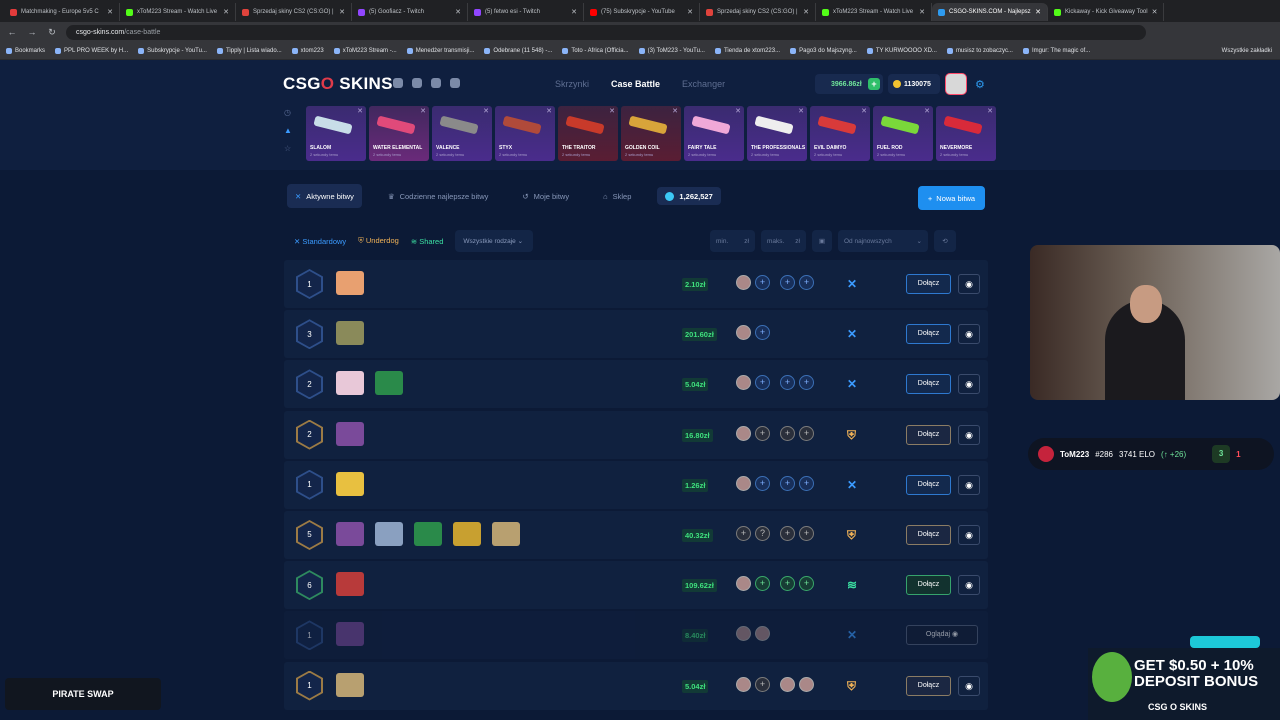  I want to click on discord-icon, so click(398, 83).